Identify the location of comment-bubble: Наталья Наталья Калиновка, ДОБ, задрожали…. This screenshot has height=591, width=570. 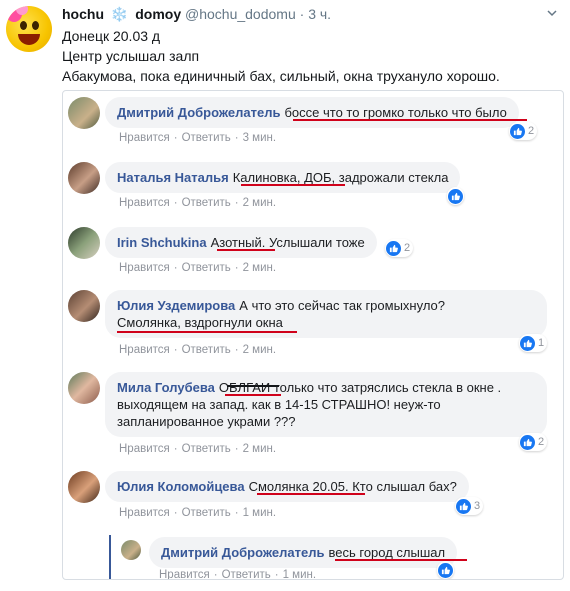
(283, 177).